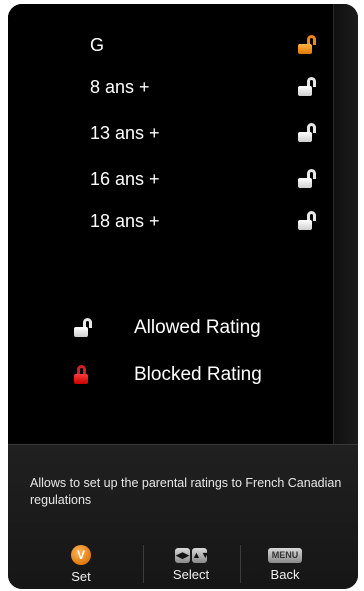 Image resolution: width=364 pixels, height=591 pixels. I want to click on up-down-arrows-icon: ▲▼, so click(201, 555).